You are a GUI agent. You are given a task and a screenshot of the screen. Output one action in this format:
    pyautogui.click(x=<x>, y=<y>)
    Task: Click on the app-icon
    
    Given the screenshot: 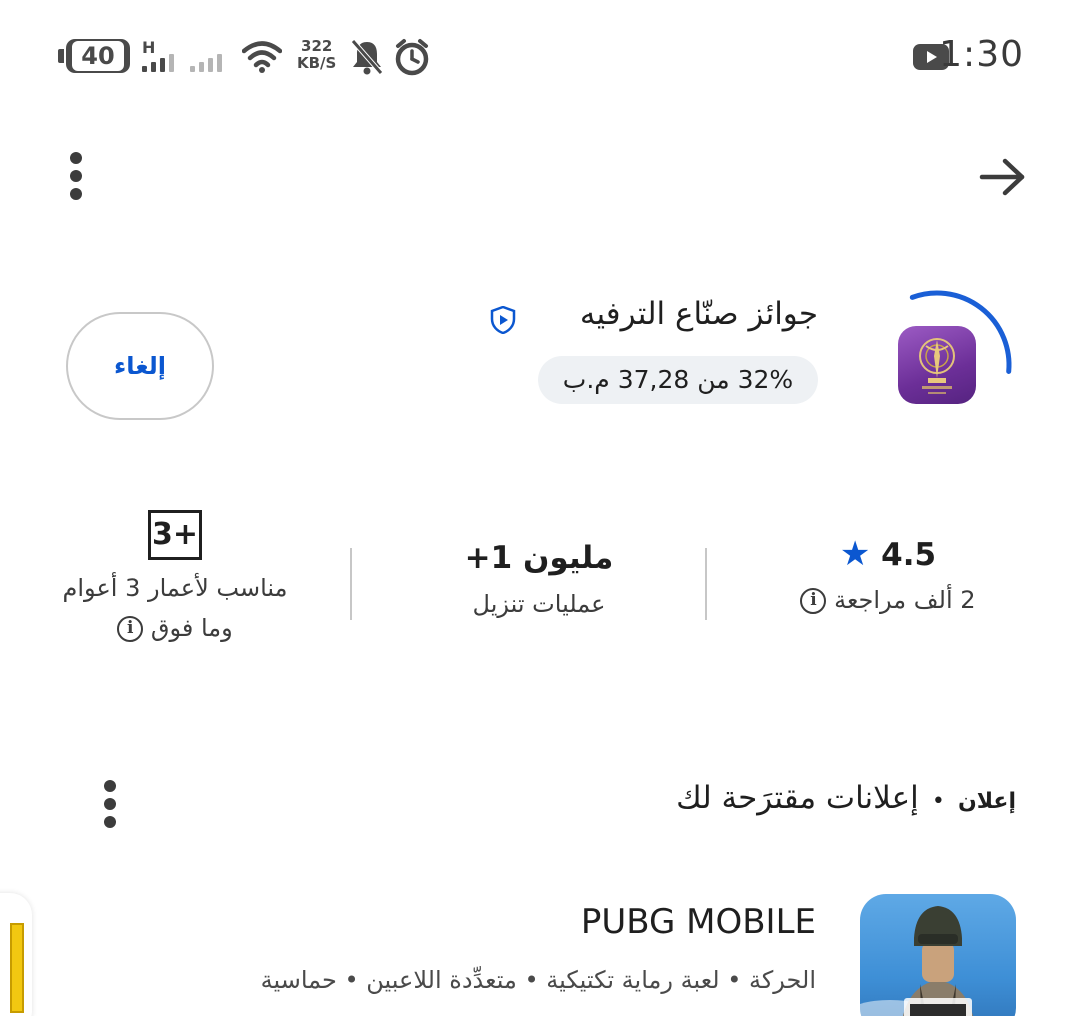 What is the action you would take?
    pyautogui.click(x=937, y=365)
    